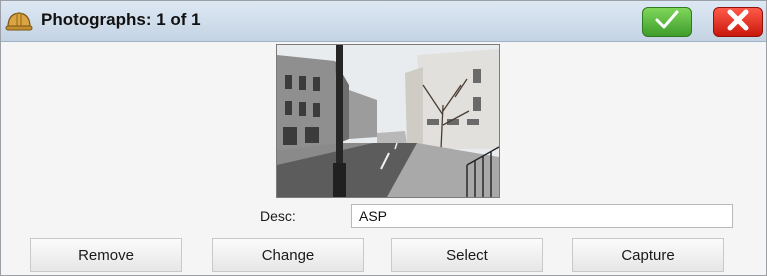 The width and height of the screenshot is (767, 276). I want to click on hard-hat-icon, so click(19, 21).